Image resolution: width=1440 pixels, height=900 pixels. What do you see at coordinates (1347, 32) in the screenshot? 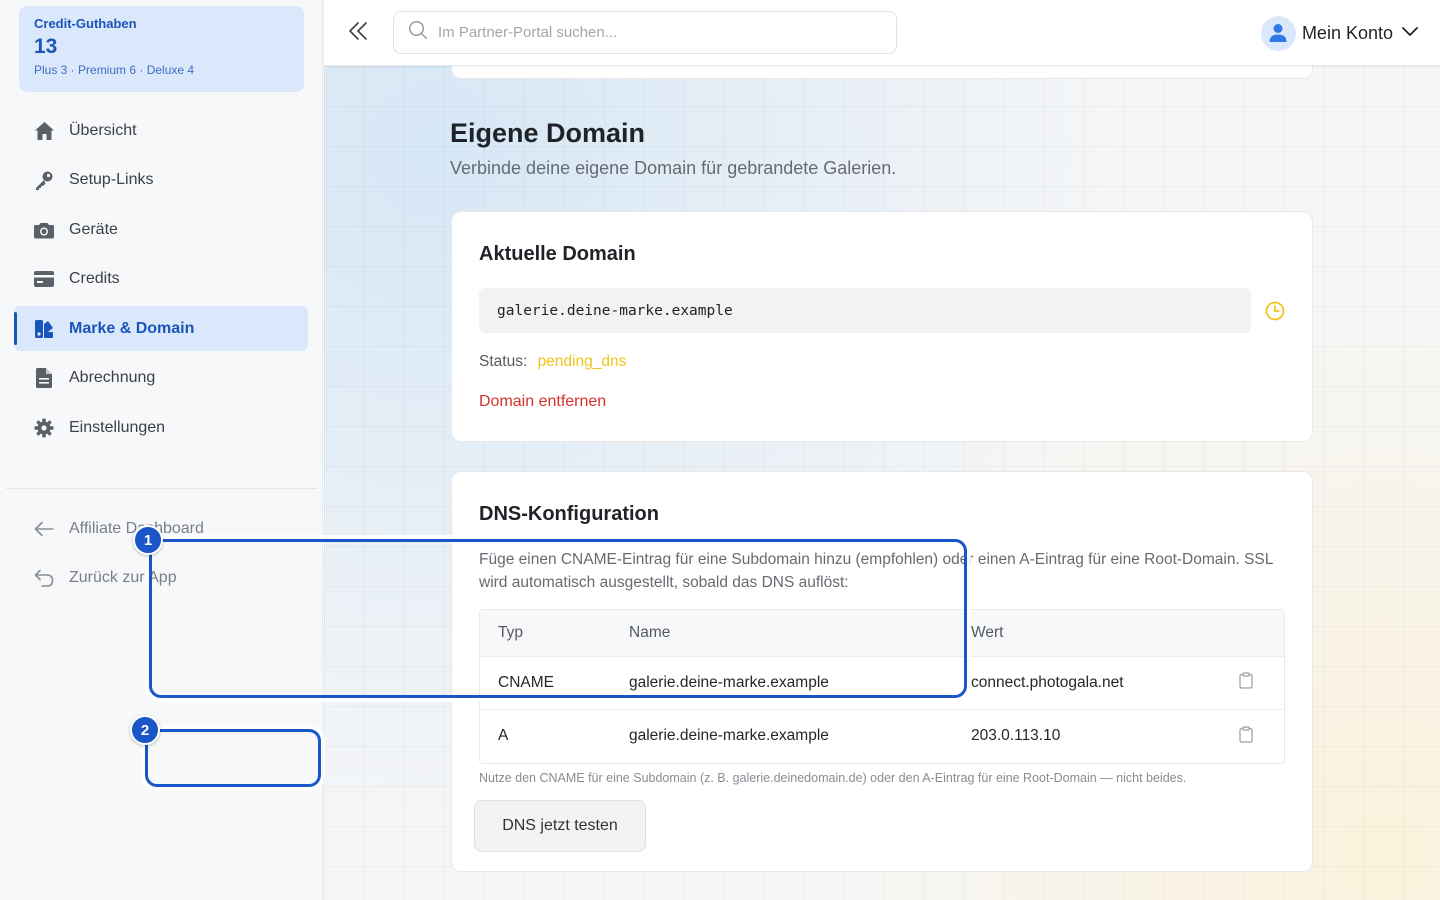
I see `account-label: Mein Konto` at bounding box center [1347, 32].